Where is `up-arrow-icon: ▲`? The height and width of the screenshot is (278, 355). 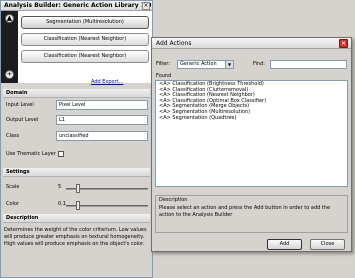
up-arrow-icon: ▲ is located at coordinates (9, 18).